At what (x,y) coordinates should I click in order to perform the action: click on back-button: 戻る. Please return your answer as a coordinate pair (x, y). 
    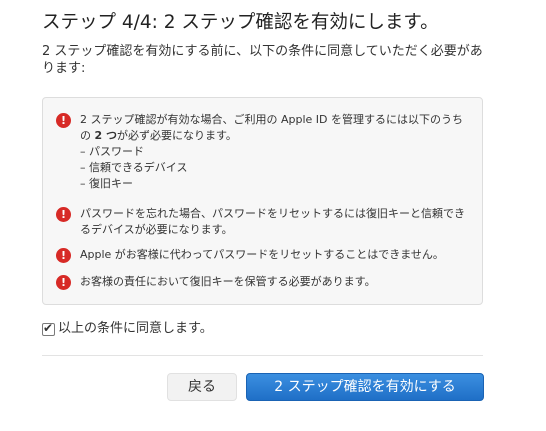
    Looking at the image, I should click on (202, 387).